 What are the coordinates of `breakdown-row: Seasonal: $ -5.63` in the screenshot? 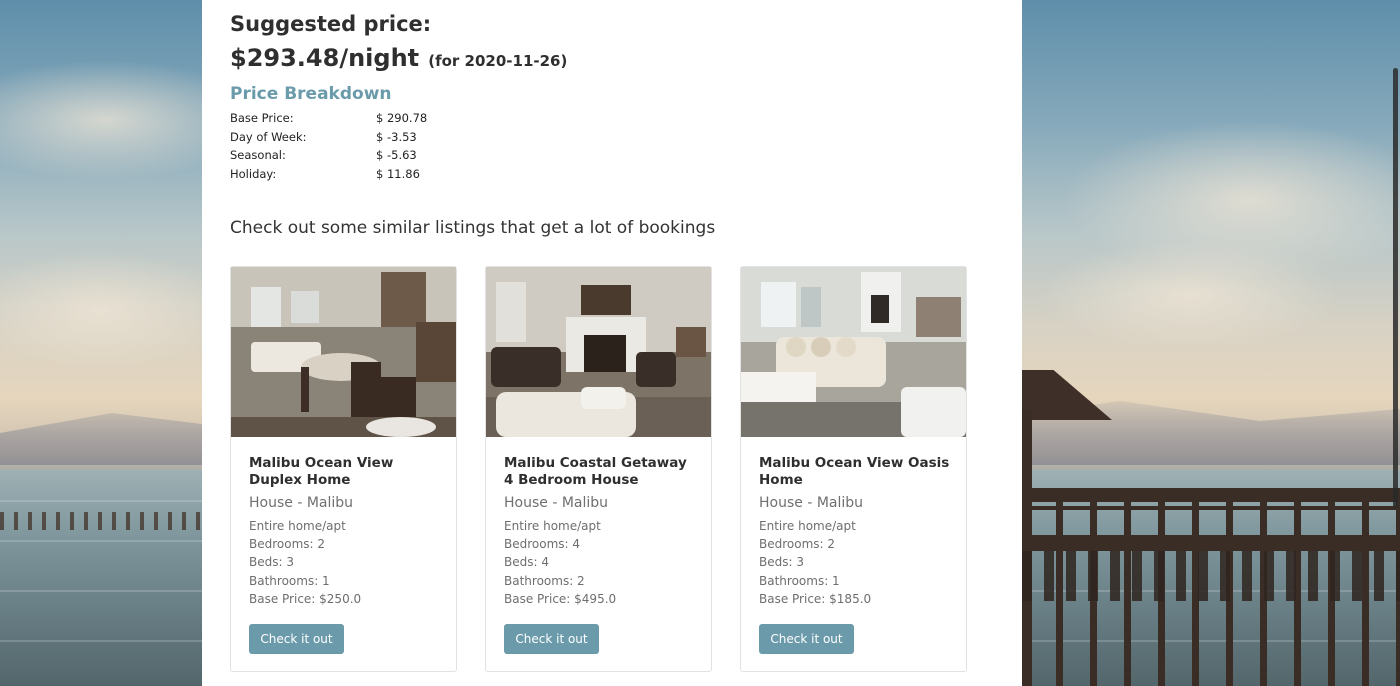 It's located at (360, 156).